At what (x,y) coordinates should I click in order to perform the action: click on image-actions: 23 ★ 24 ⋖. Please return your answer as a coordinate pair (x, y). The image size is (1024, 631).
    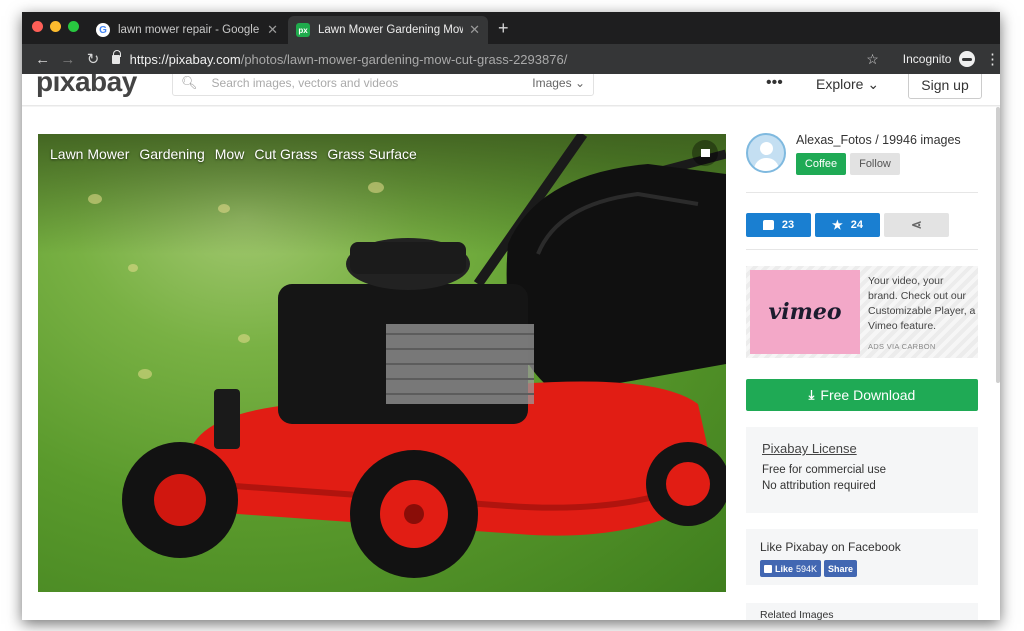
    Looking at the image, I should click on (862, 225).